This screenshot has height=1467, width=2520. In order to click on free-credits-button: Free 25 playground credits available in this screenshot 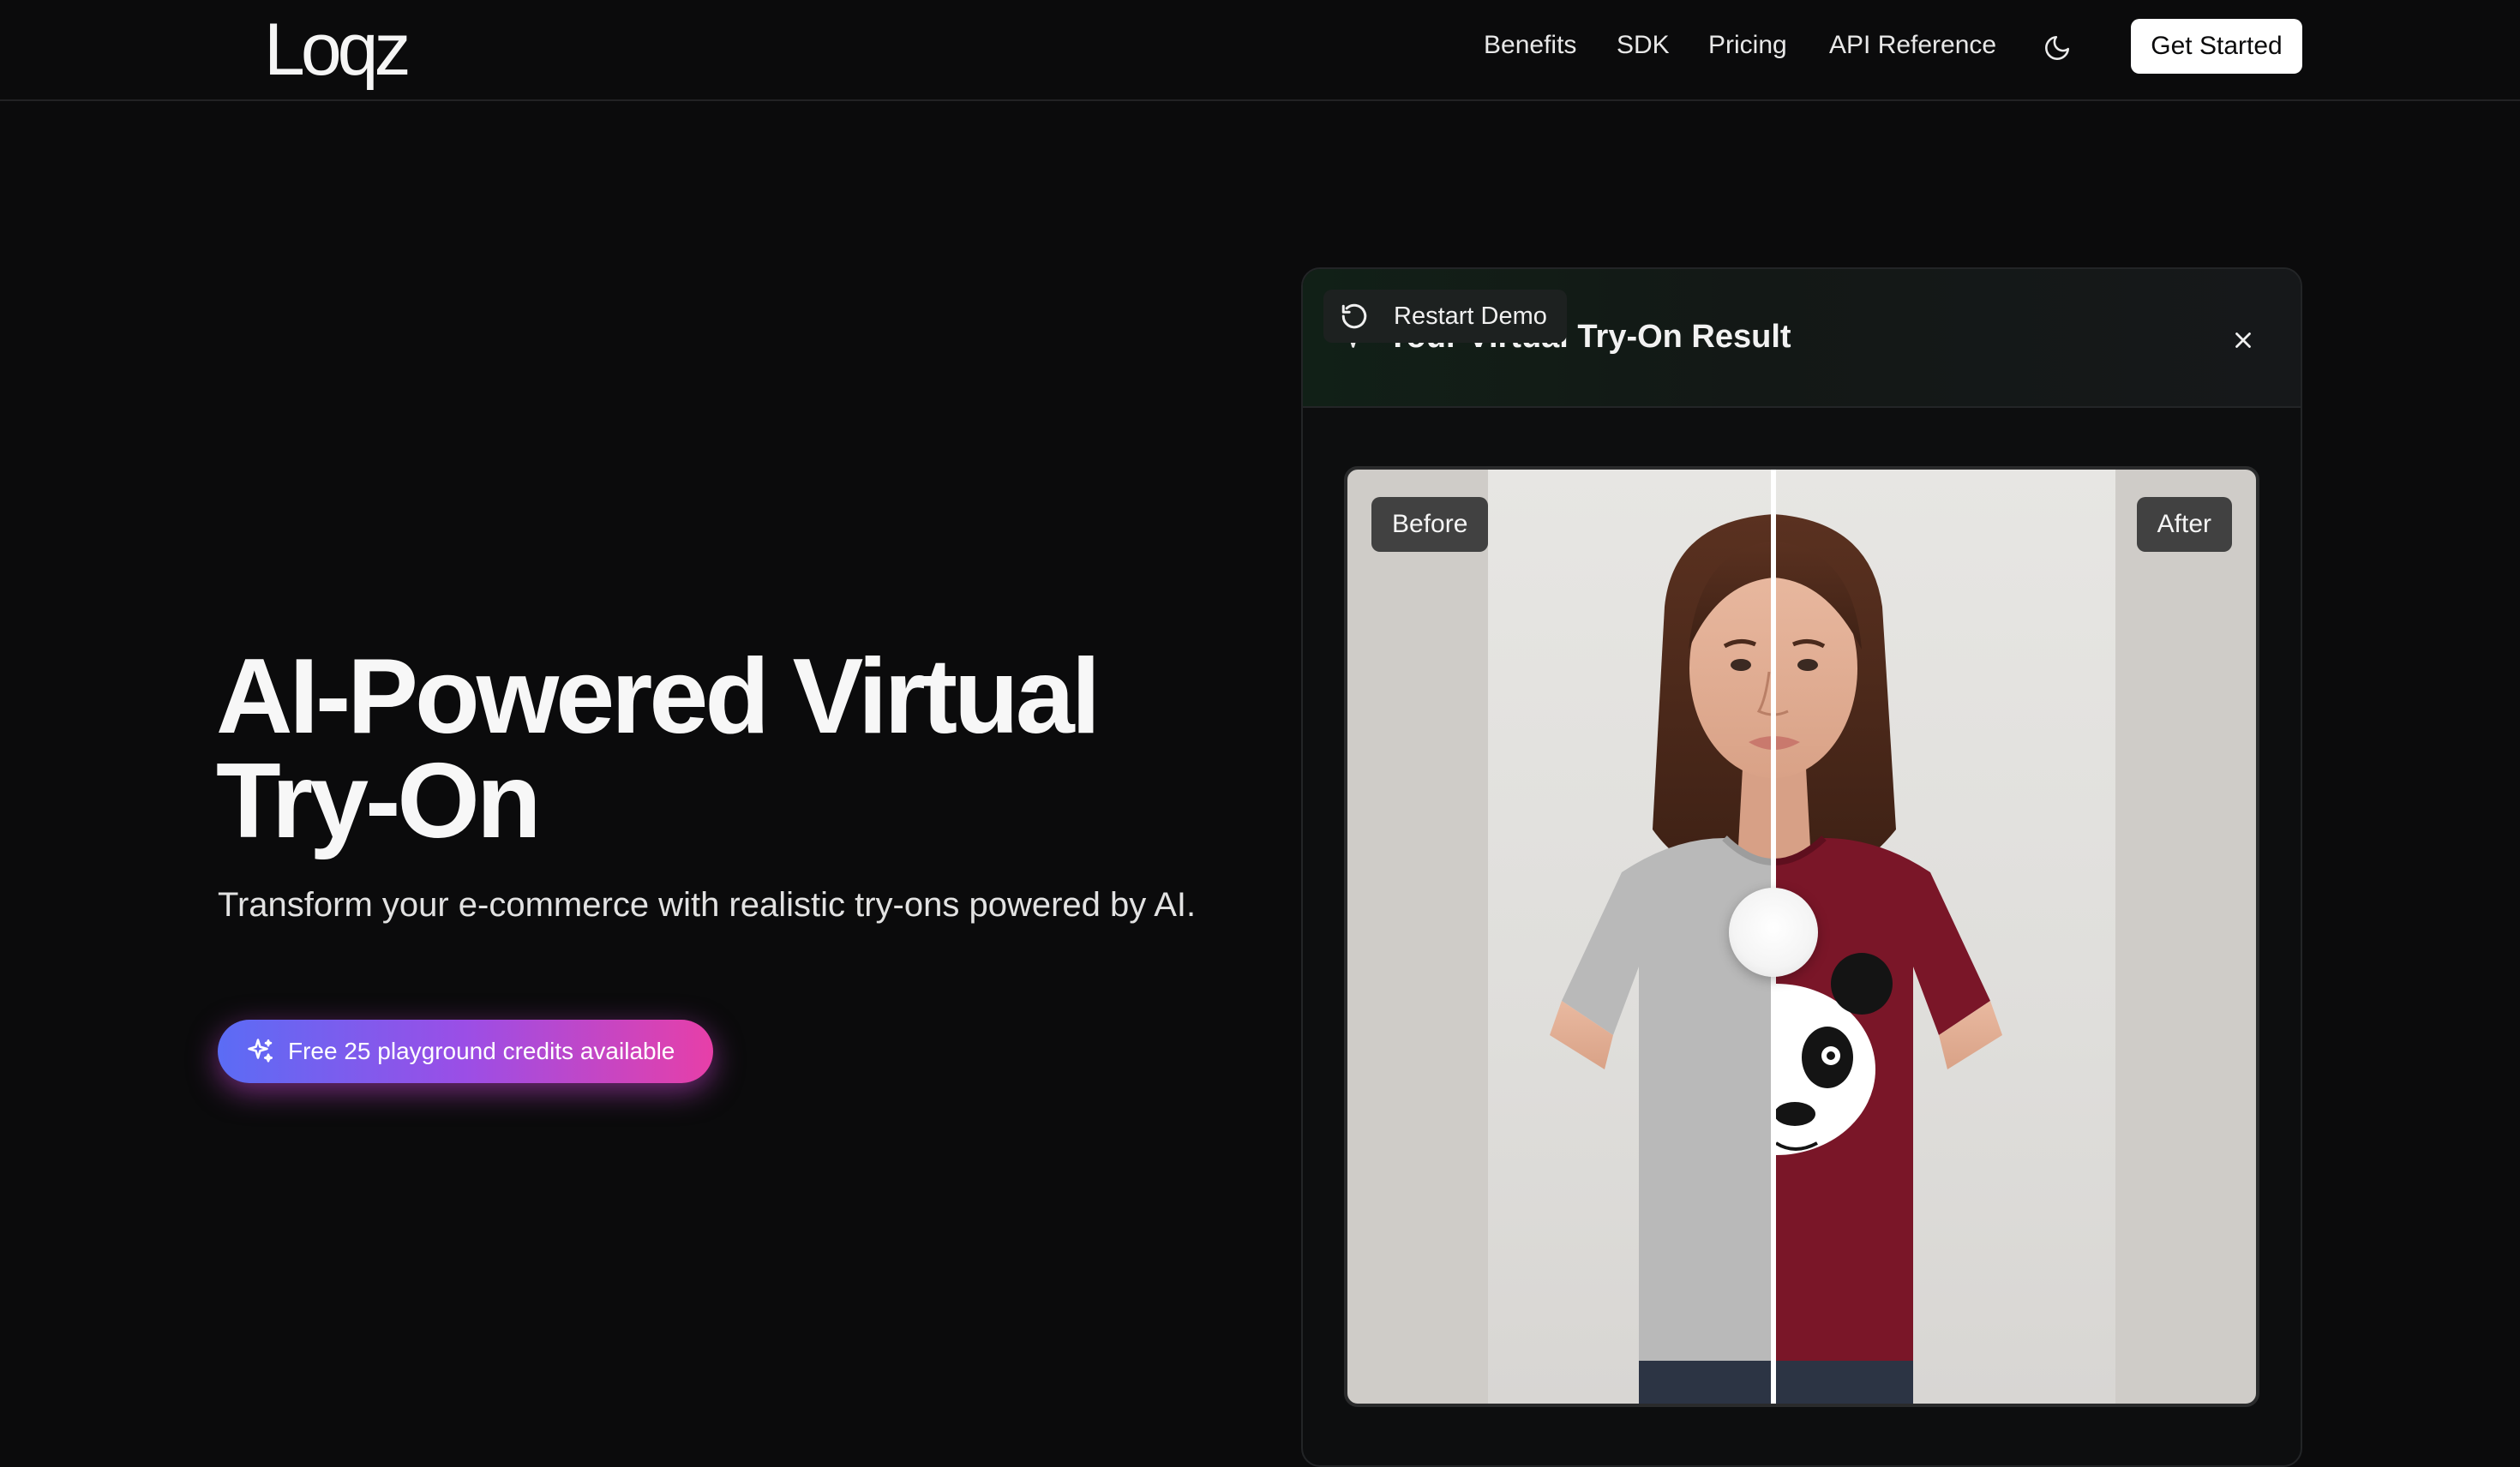, I will do `click(465, 1051)`.